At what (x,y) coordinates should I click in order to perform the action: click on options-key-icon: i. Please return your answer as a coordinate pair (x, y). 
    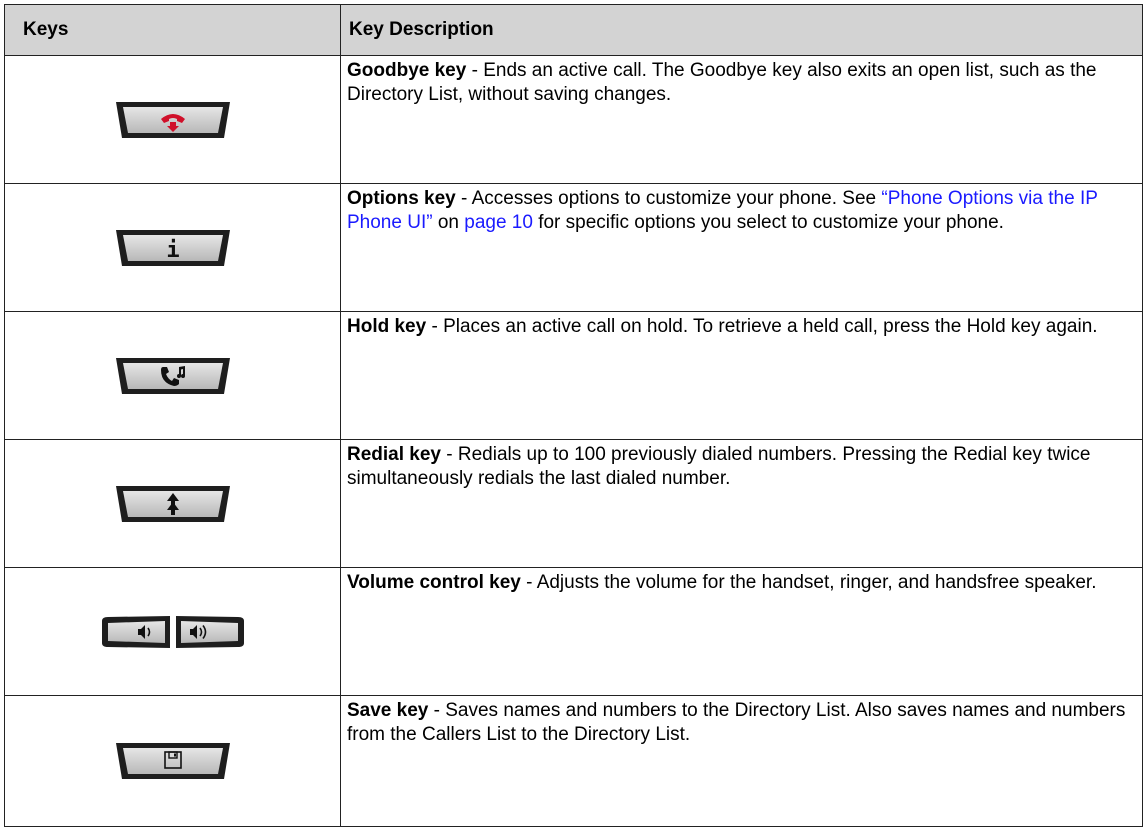
    Looking at the image, I should click on (172, 247).